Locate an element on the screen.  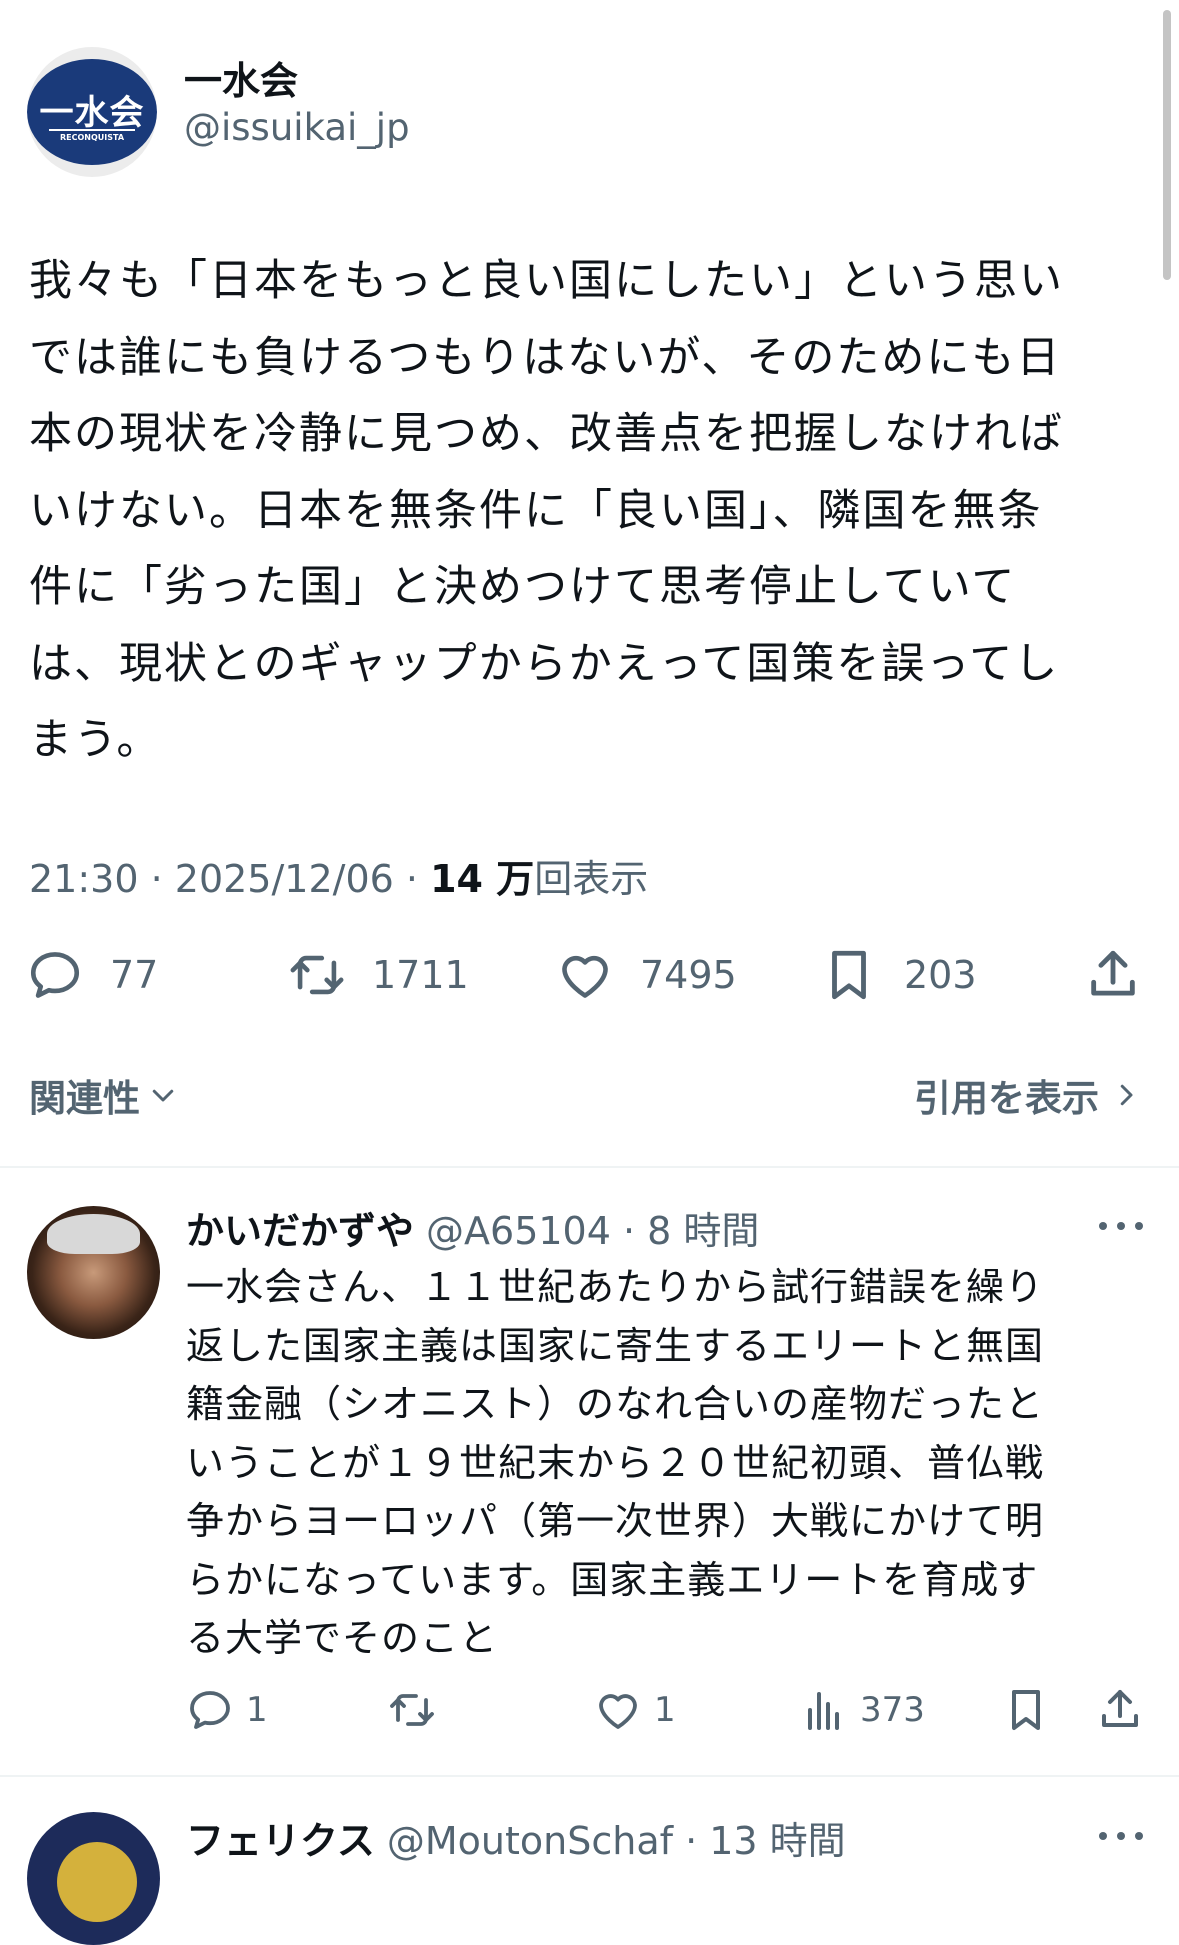
sort-label: 関連性 is located at coordinates (84, 1098).